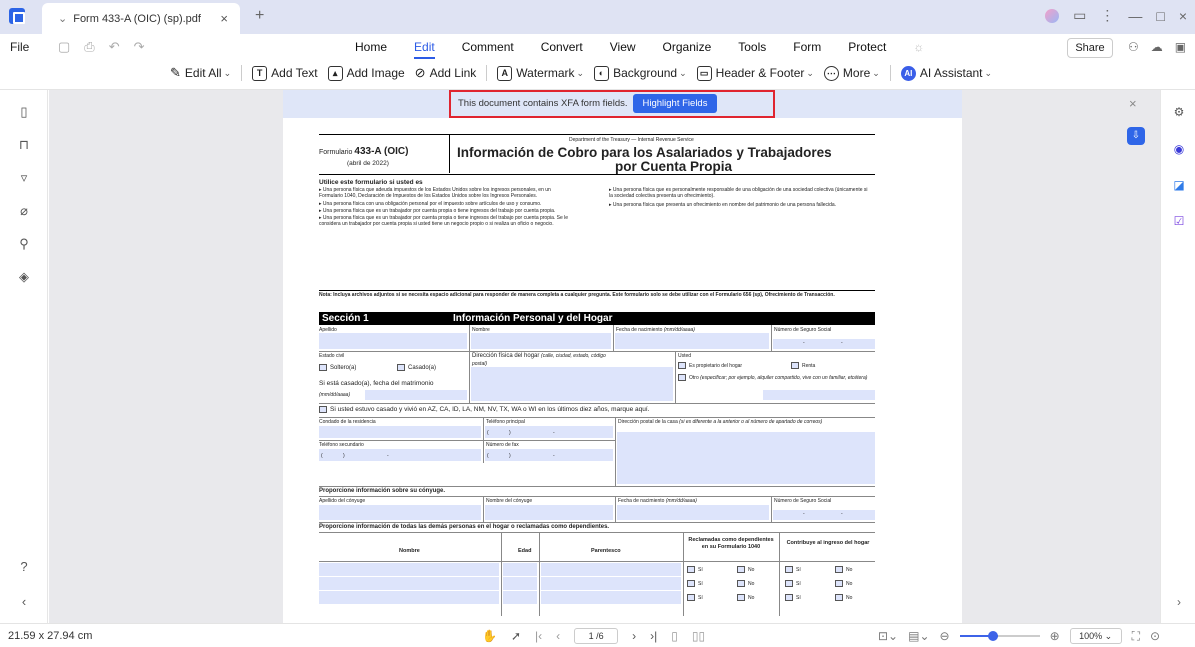  I want to click on edit-all-button: ✎ Edit All ⌄, so click(200, 73).